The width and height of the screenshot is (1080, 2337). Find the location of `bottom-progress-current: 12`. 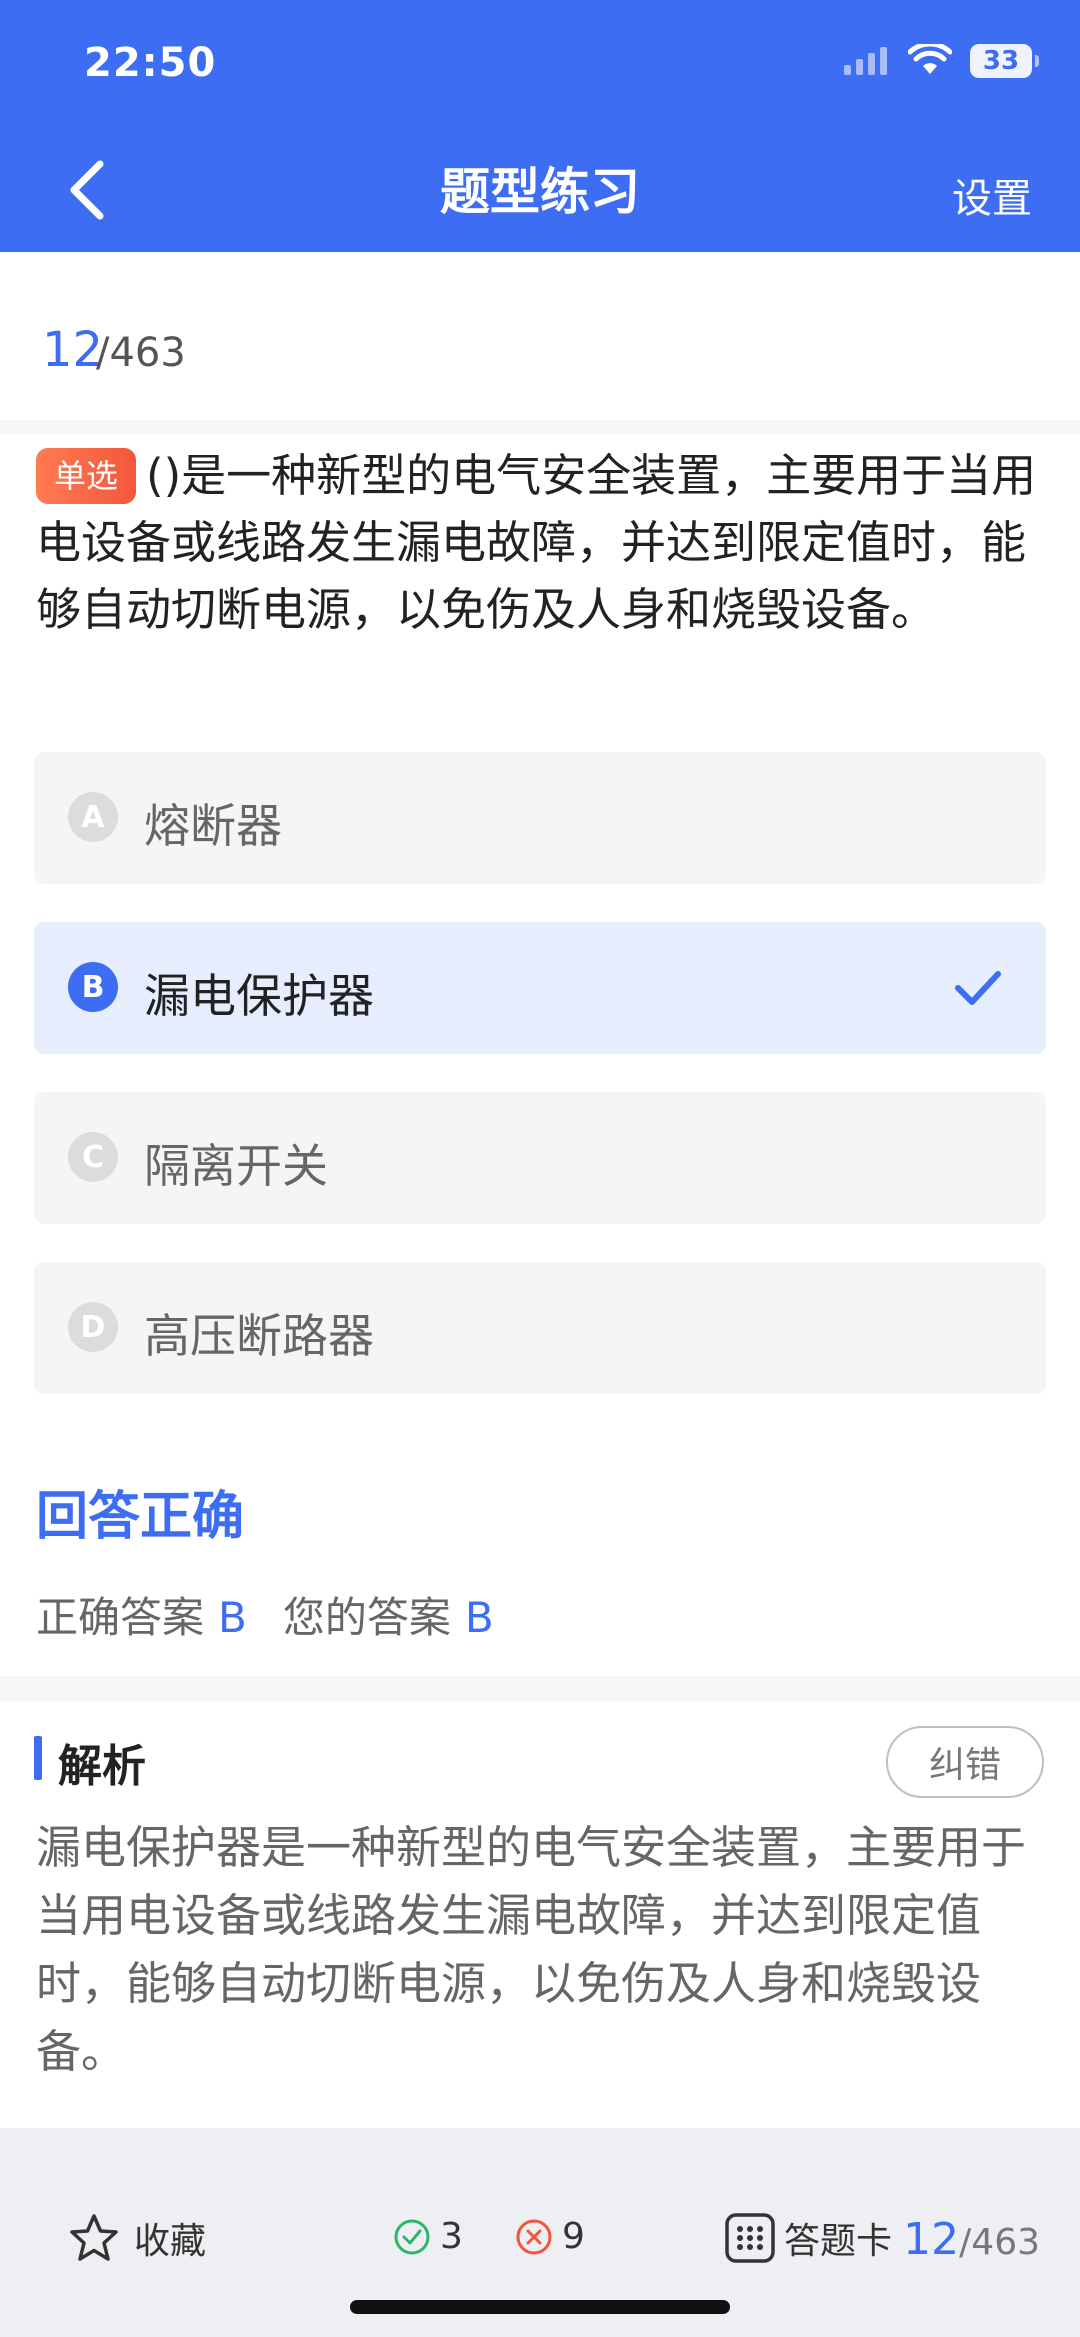

bottom-progress-current: 12 is located at coordinates (931, 2239).